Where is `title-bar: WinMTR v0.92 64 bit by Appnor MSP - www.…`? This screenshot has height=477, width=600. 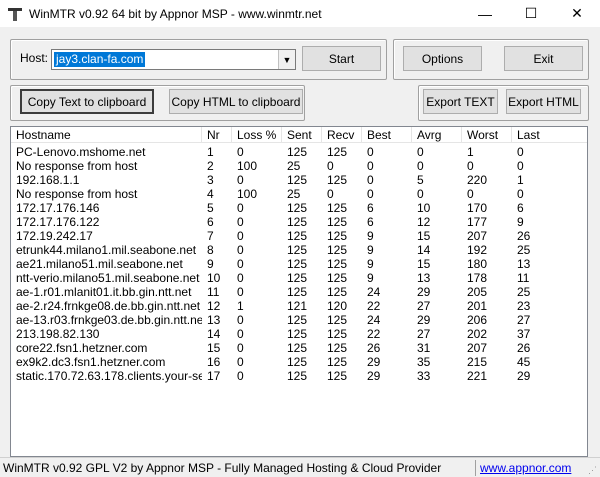 title-bar: WinMTR v0.92 64 bit by Appnor MSP - www.… is located at coordinates (300, 13).